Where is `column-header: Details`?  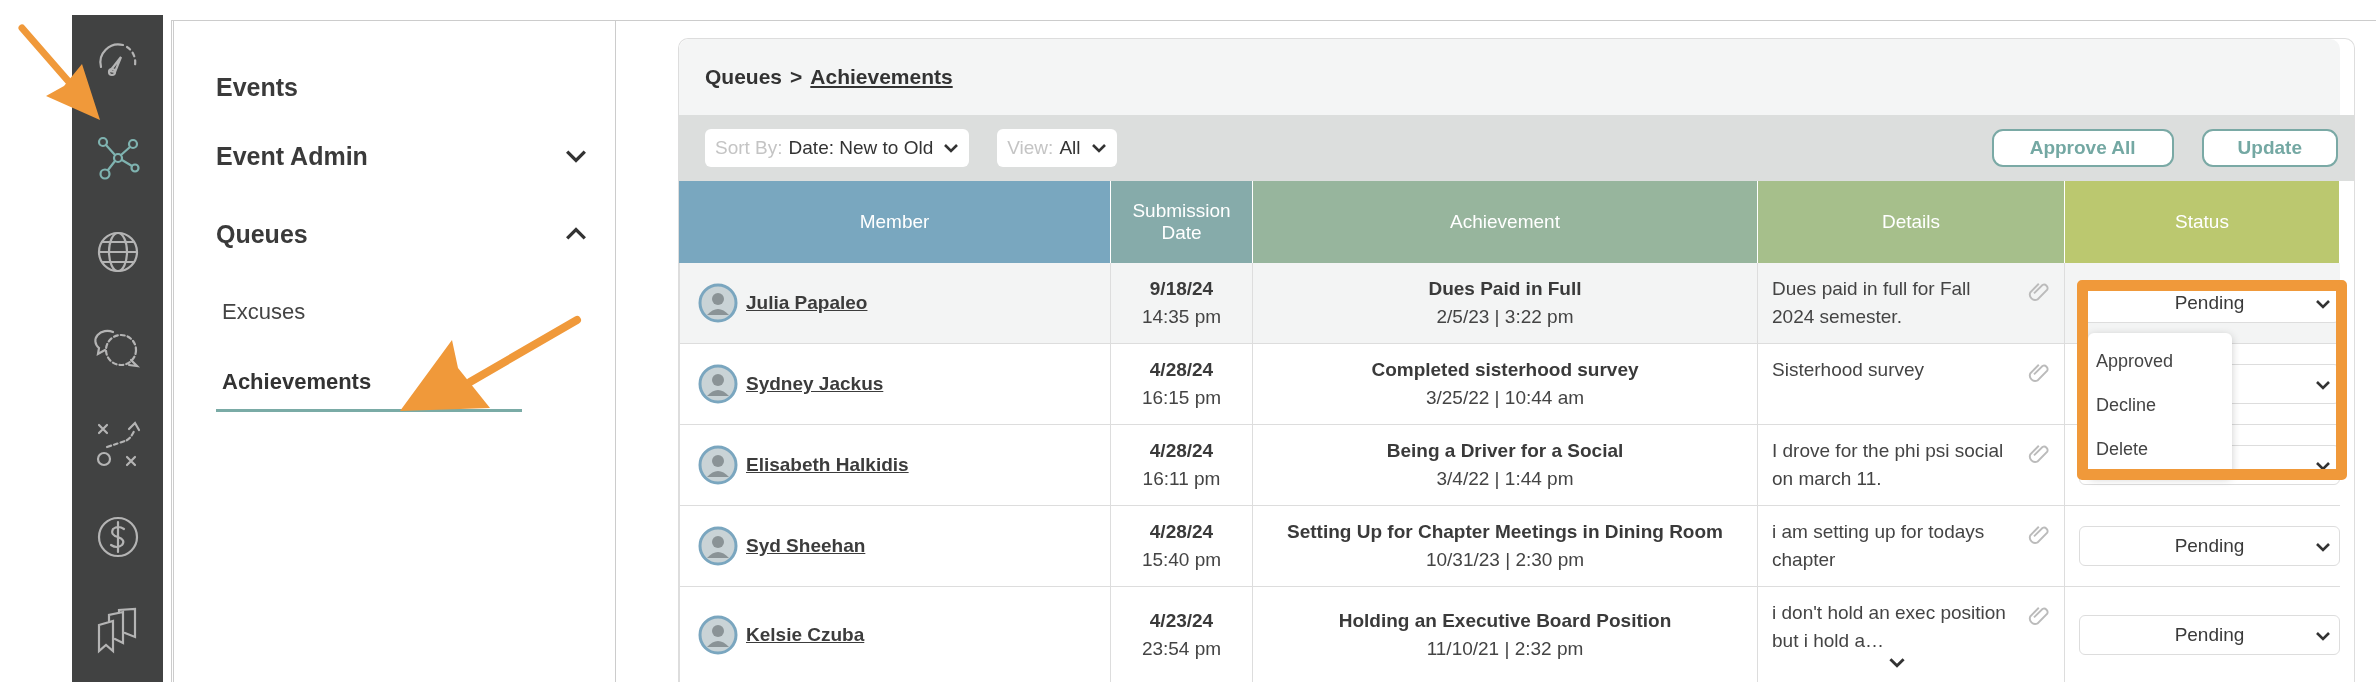 column-header: Details is located at coordinates (1911, 222).